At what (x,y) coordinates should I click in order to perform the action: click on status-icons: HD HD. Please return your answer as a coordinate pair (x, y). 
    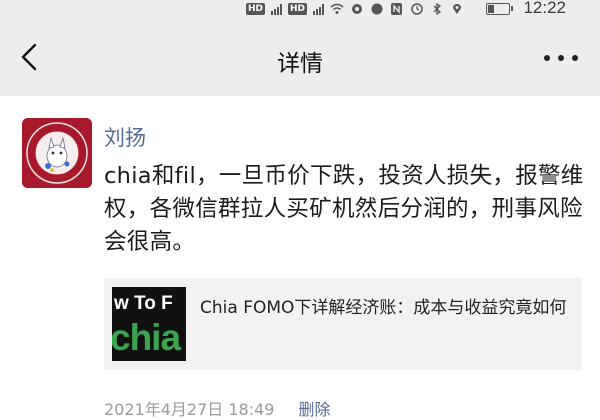
    Looking at the image, I should click on (379, 9).